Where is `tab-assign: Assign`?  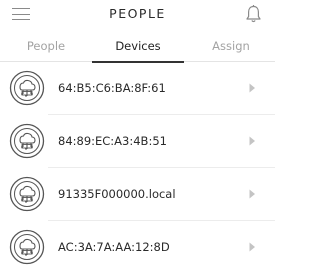
tab-assign: Assign is located at coordinates (231, 48).